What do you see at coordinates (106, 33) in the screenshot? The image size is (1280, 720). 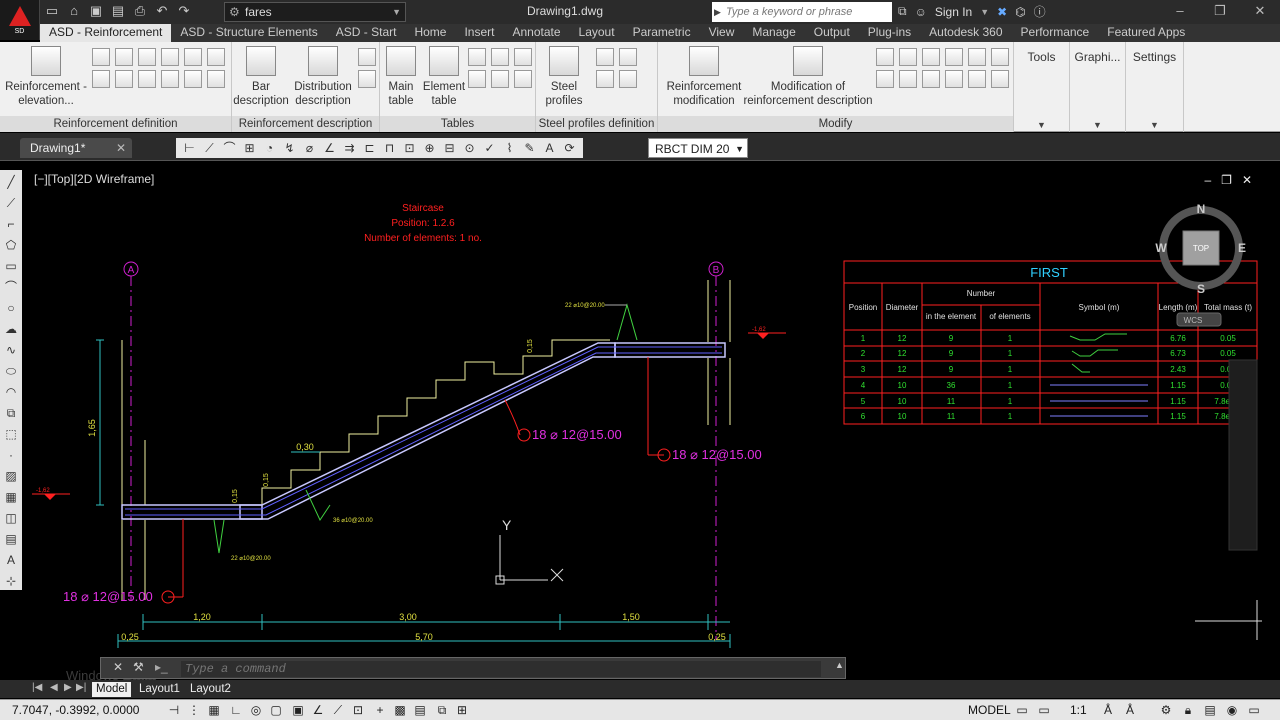 I see `tab-asd-reinforcement: ASD - Reinforcement` at bounding box center [106, 33].